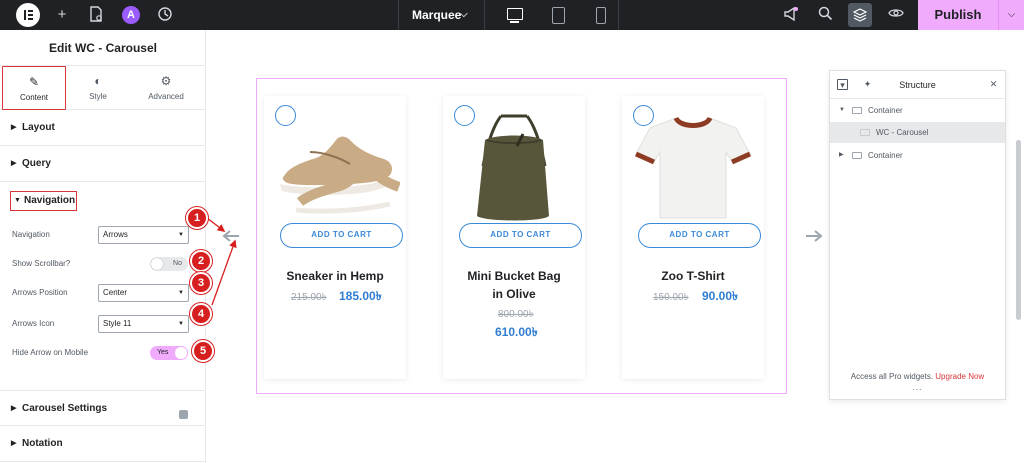 Image resolution: width=1024 pixels, height=463 pixels. What do you see at coordinates (917, 85) in the screenshot?
I see `structure-title: Structure` at bounding box center [917, 85].